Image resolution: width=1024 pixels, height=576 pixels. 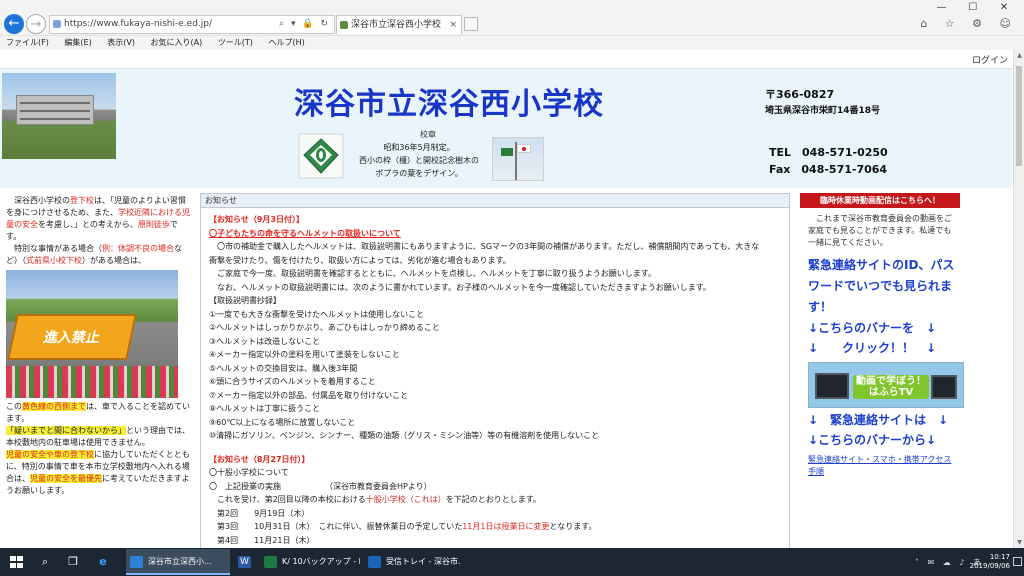 I want to click on new-tab-button, so click(x=471, y=24).